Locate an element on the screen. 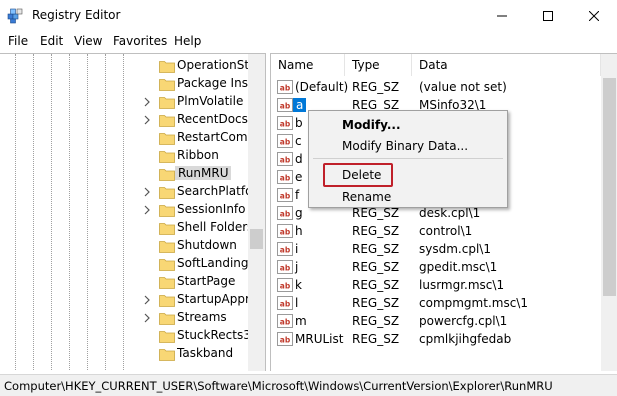 The height and width of the screenshot is (396, 617). value-name: (Default) is located at coordinates (322, 87).